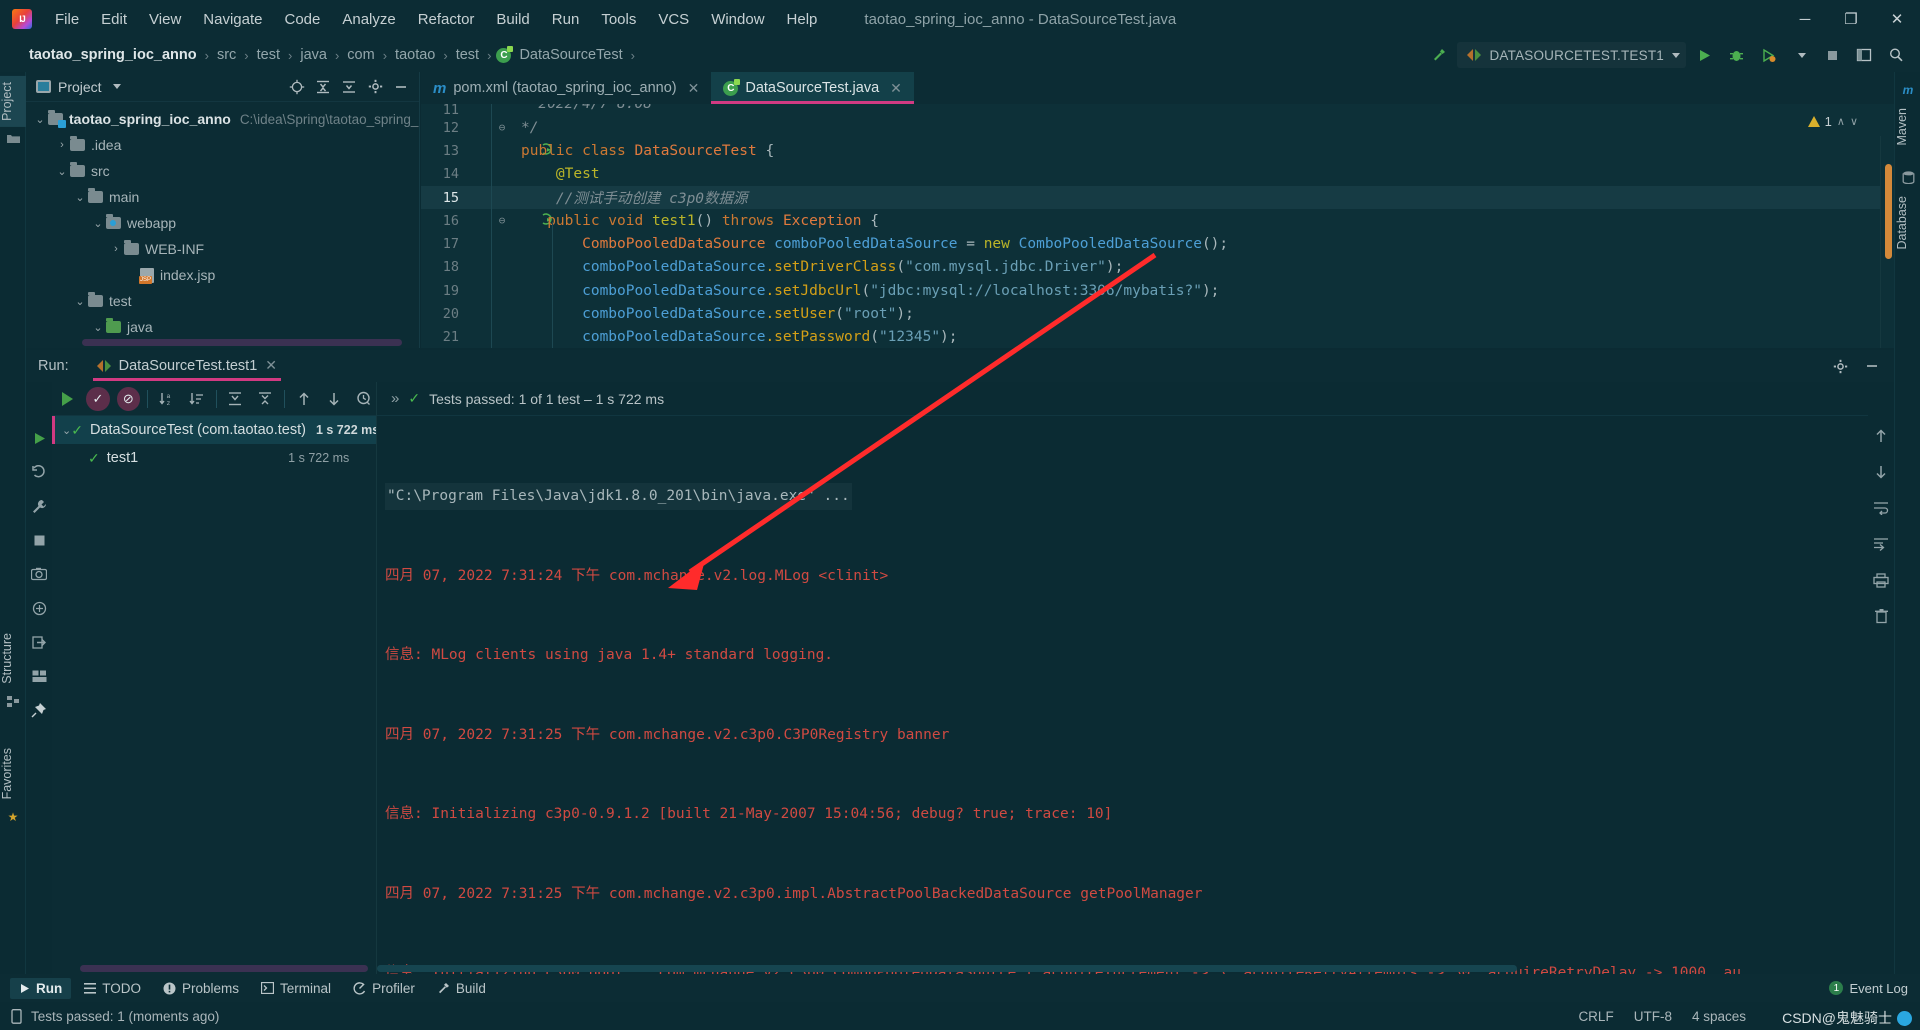 The width and height of the screenshot is (1920, 1030). What do you see at coordinates (1881, 472) in the screenshot?
I see `scroll-down-icon` at bounding box center [1881, 472].